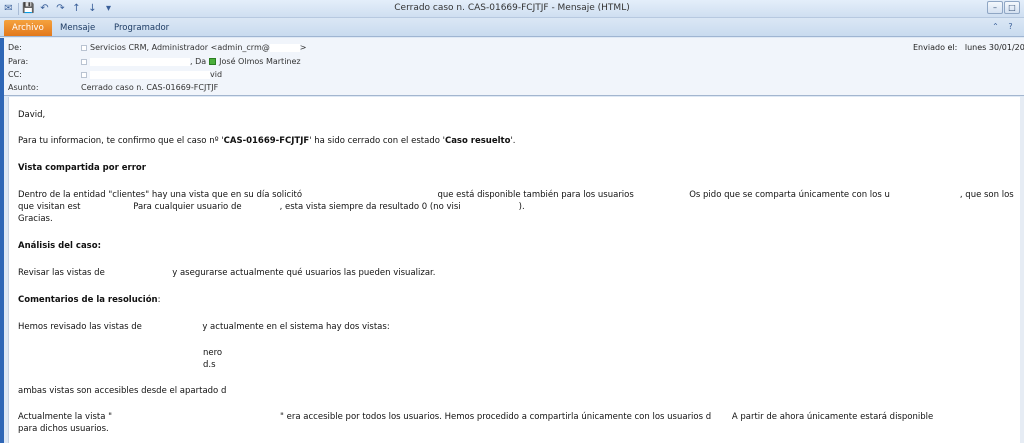 The height and width of the screenshot is (443, 1024). What do you see at coordinates (18, 61) in the screenshot?
I see `to-label: Para:` at bounding box center [18, 61].